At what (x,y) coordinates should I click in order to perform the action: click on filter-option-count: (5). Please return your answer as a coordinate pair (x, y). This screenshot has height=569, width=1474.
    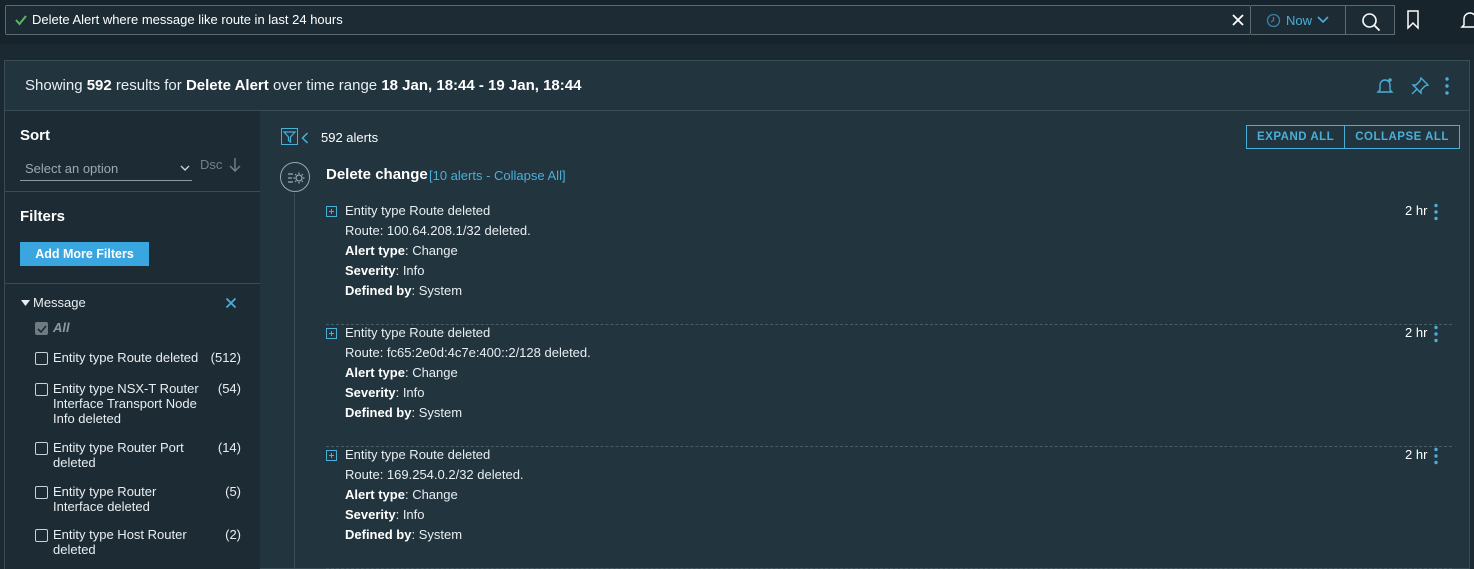
    Looking at the image, I should click on (233, 491).